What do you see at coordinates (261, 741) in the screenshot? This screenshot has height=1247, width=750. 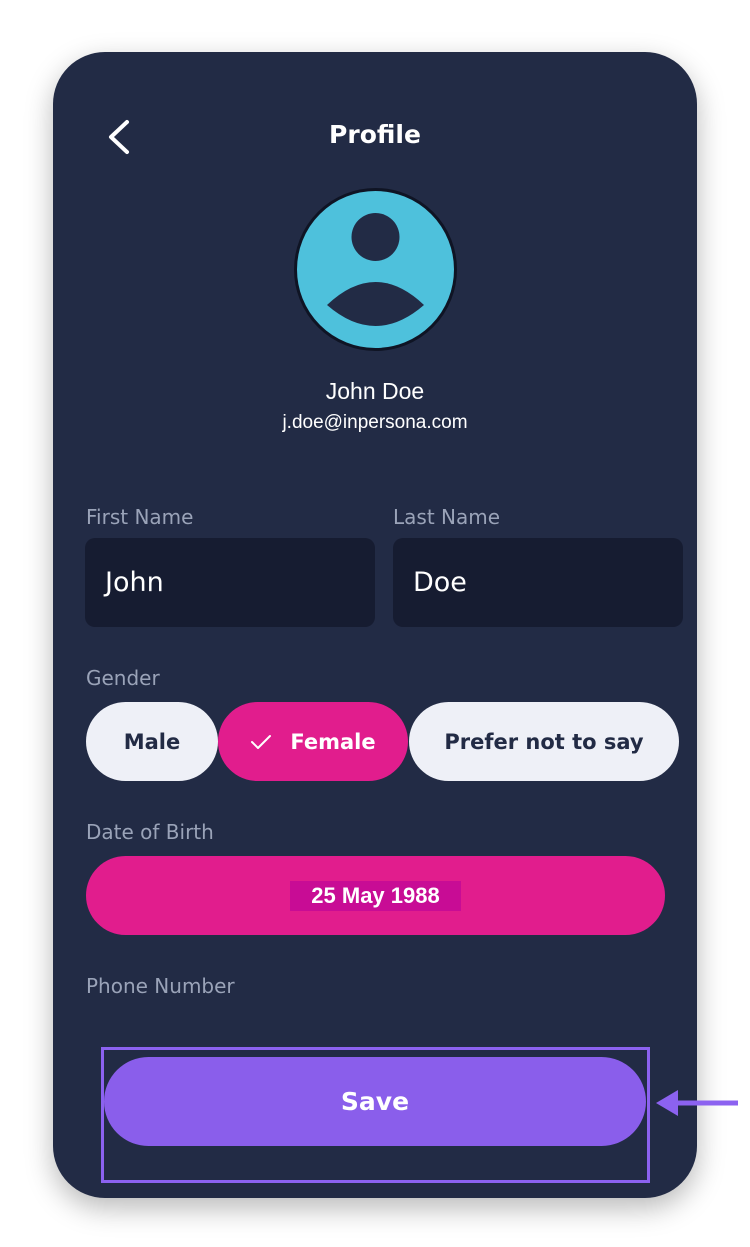 I see `checkmark-icon` at bounding box center [261, 741].